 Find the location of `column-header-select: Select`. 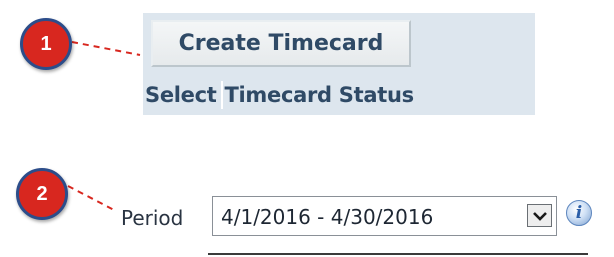

column-header-select: Select is located at coordinates (180, 95).